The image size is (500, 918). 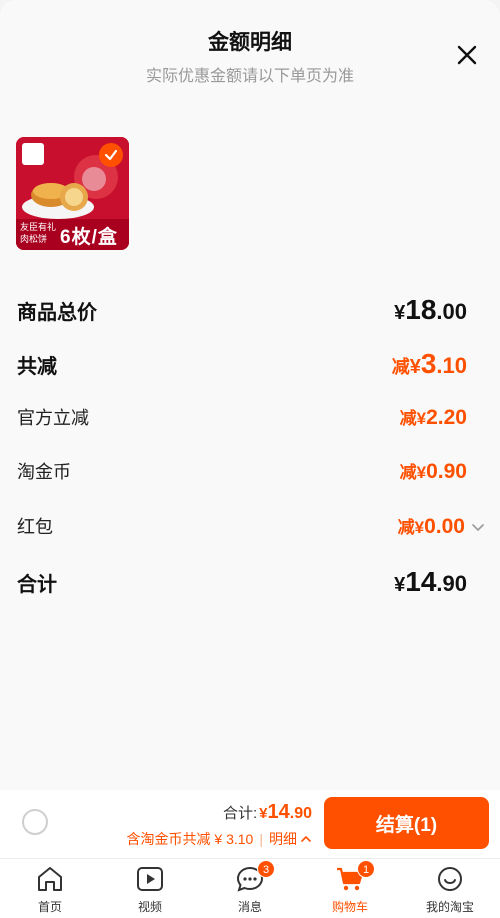 I want to click on check-icon, so click(x=111, y=155).